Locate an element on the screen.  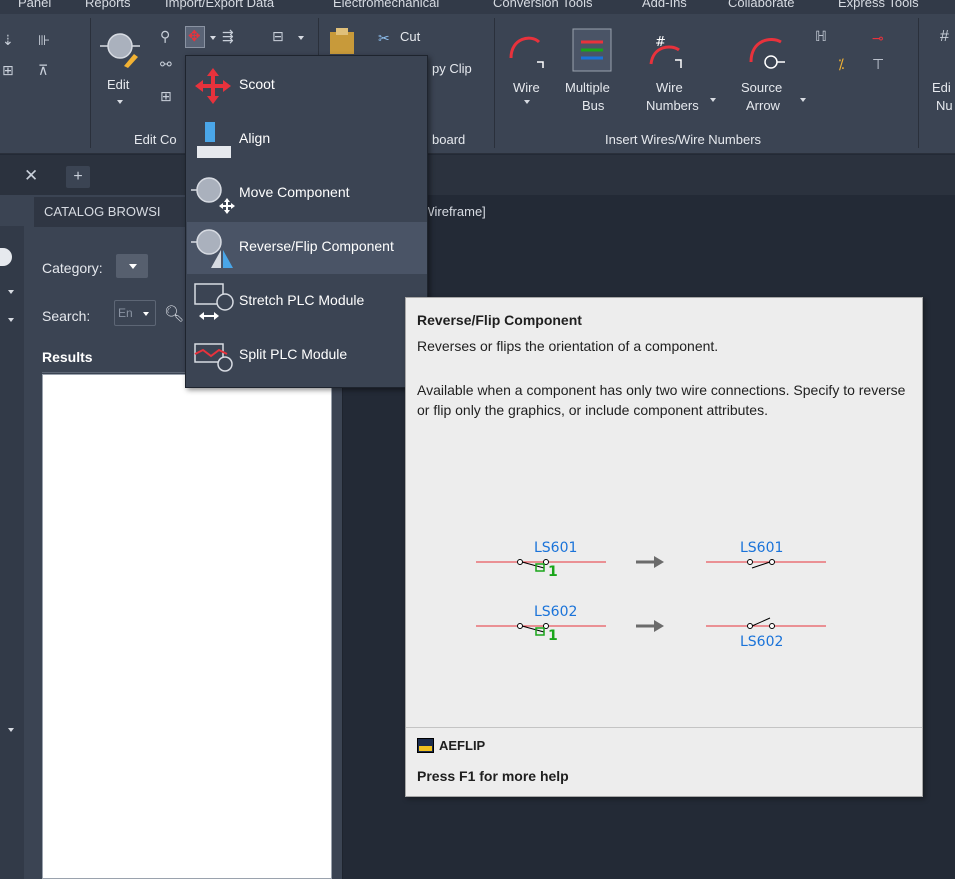
wire-numbers-dropdown-caret is located at coordinates (713, 100).